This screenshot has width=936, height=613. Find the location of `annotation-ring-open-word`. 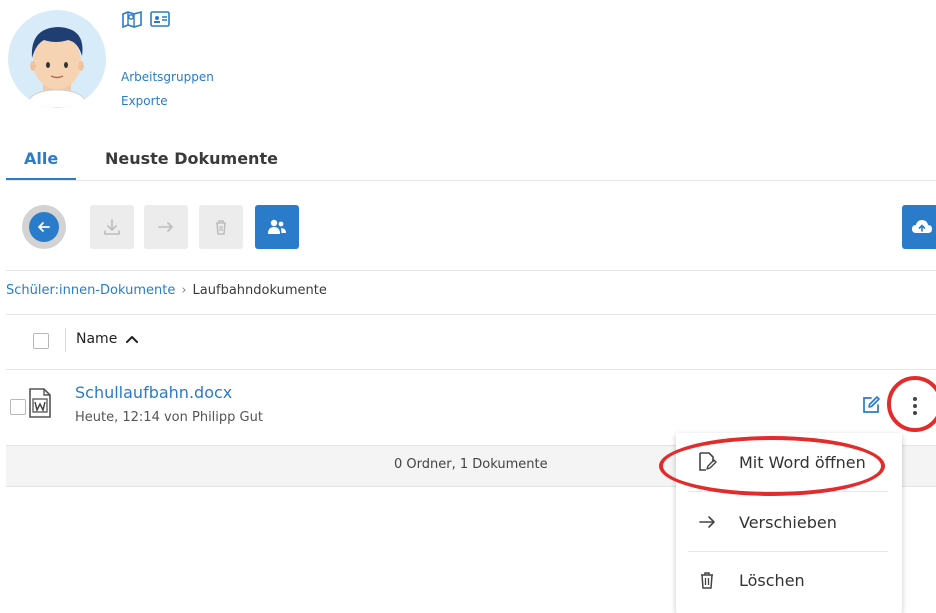

annotation-ring-open-word is located at coordinates (772, 466).